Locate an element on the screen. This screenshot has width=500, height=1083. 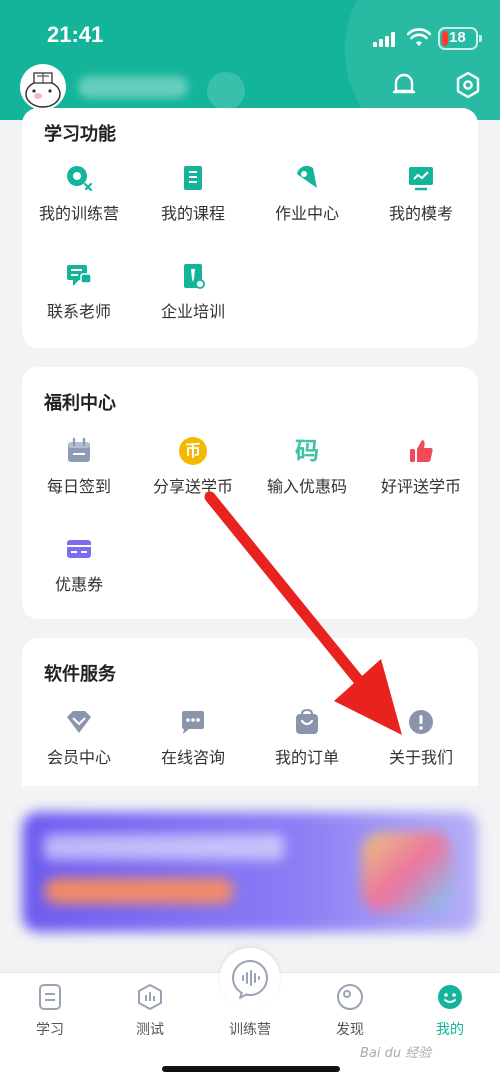
tab-mine: 我的 is located at coordinates (450, 1008).